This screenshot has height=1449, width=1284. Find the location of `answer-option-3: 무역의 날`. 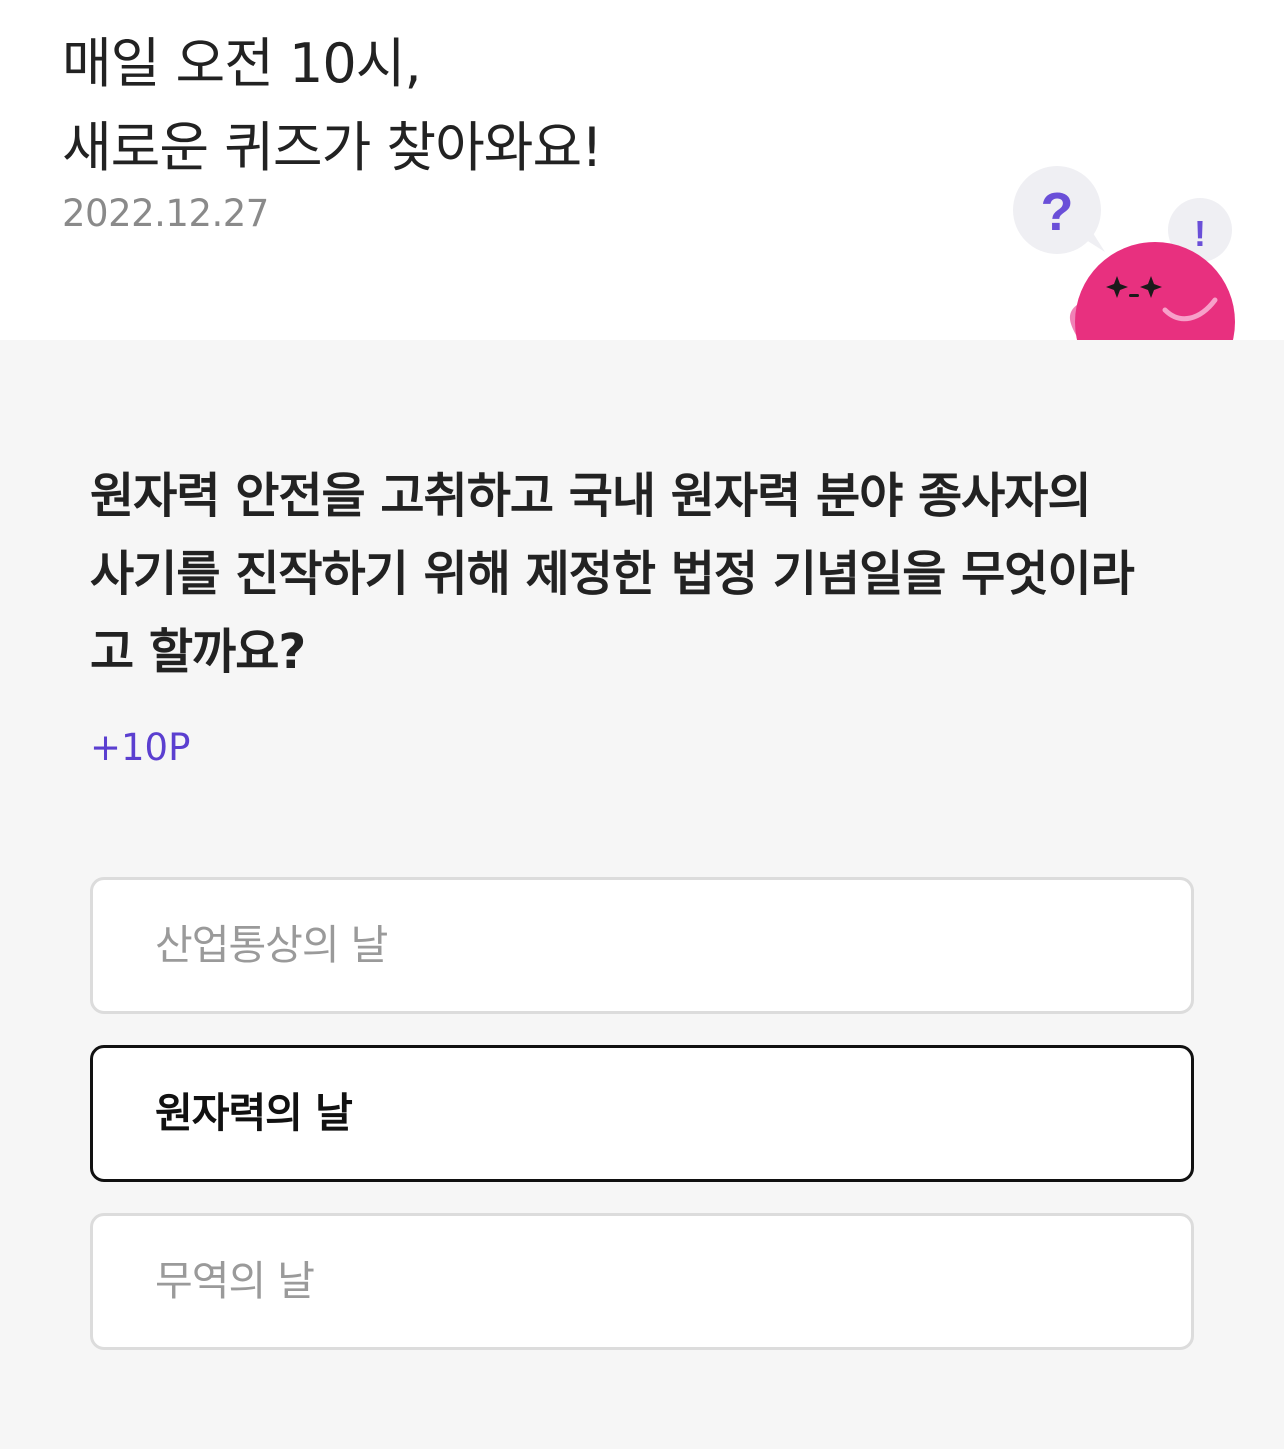

answer-option-3: 무역의 날 is located at coordinates (642, 1281).